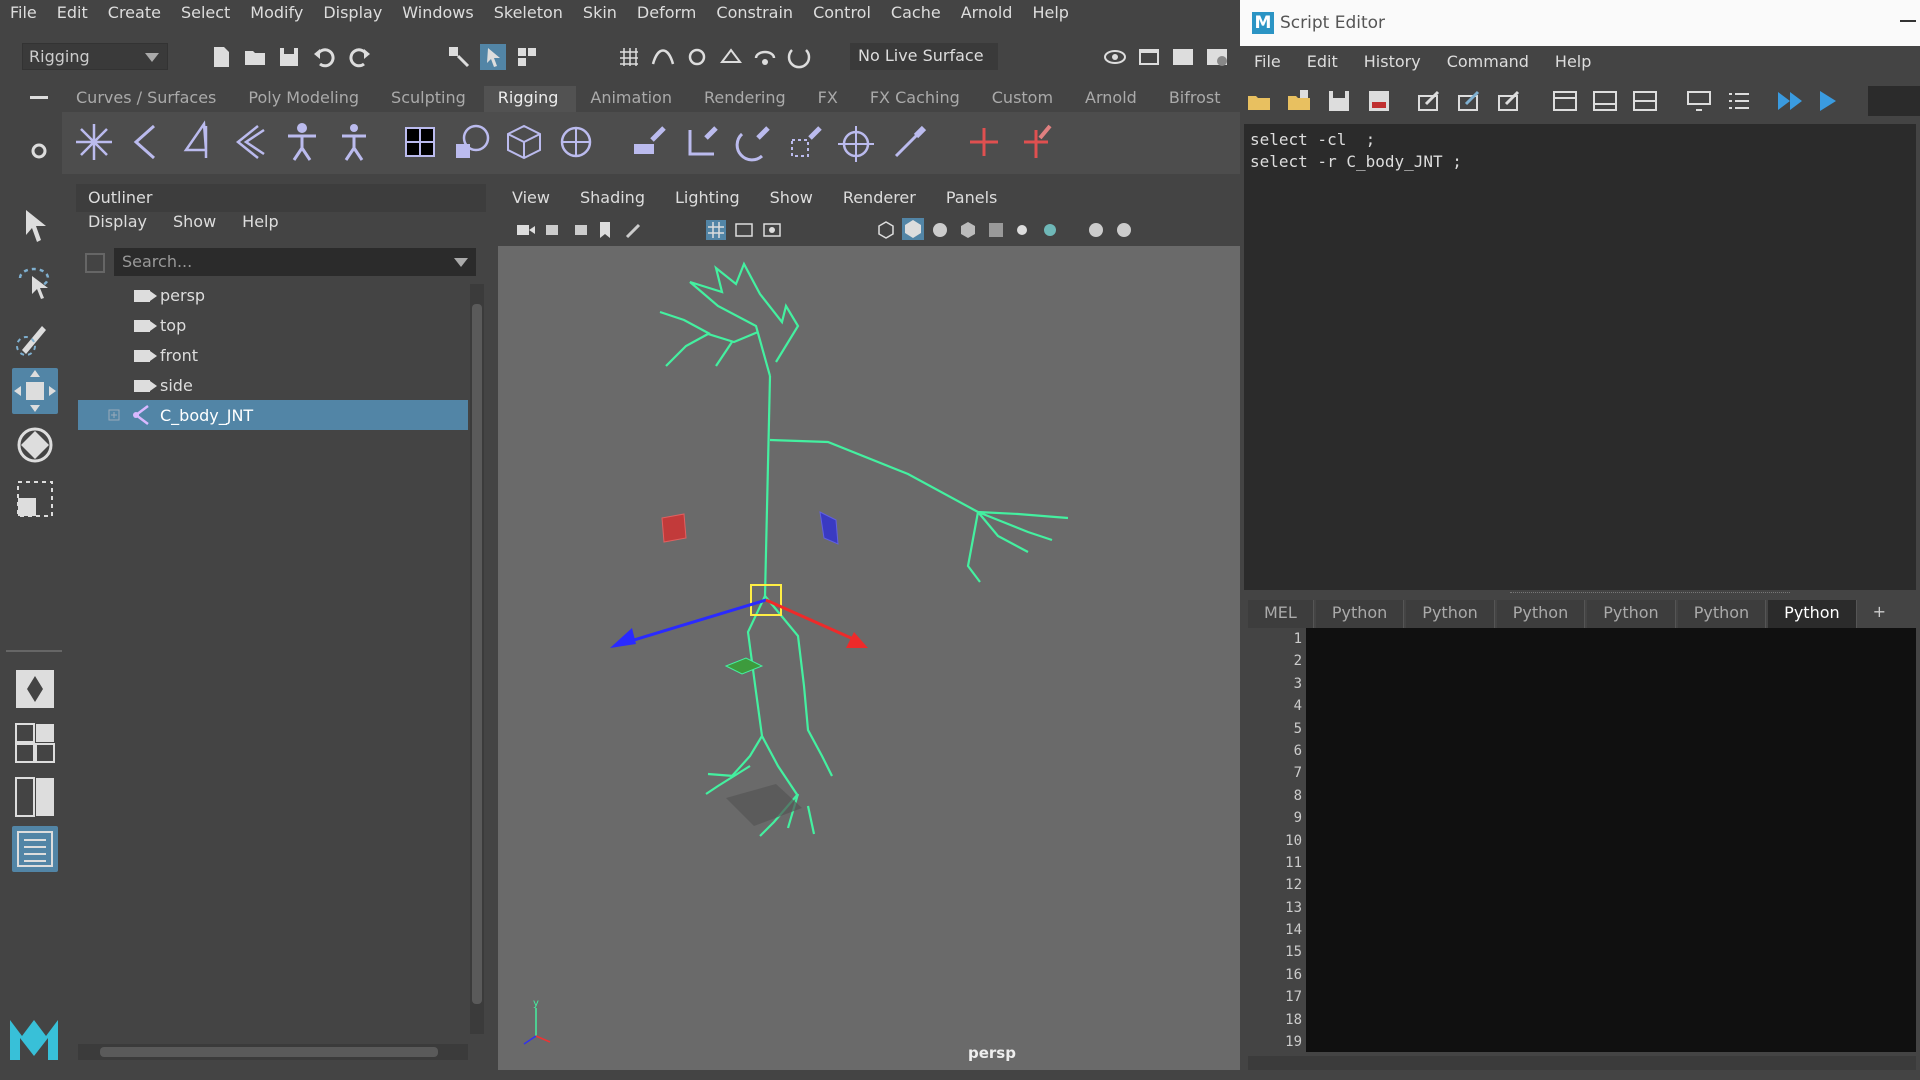 The width and height of the screenshot is (1920, 1080). Describe the element at coordinates (984, 142) in the screenshot. I see `ik-handle-icon` at that location.